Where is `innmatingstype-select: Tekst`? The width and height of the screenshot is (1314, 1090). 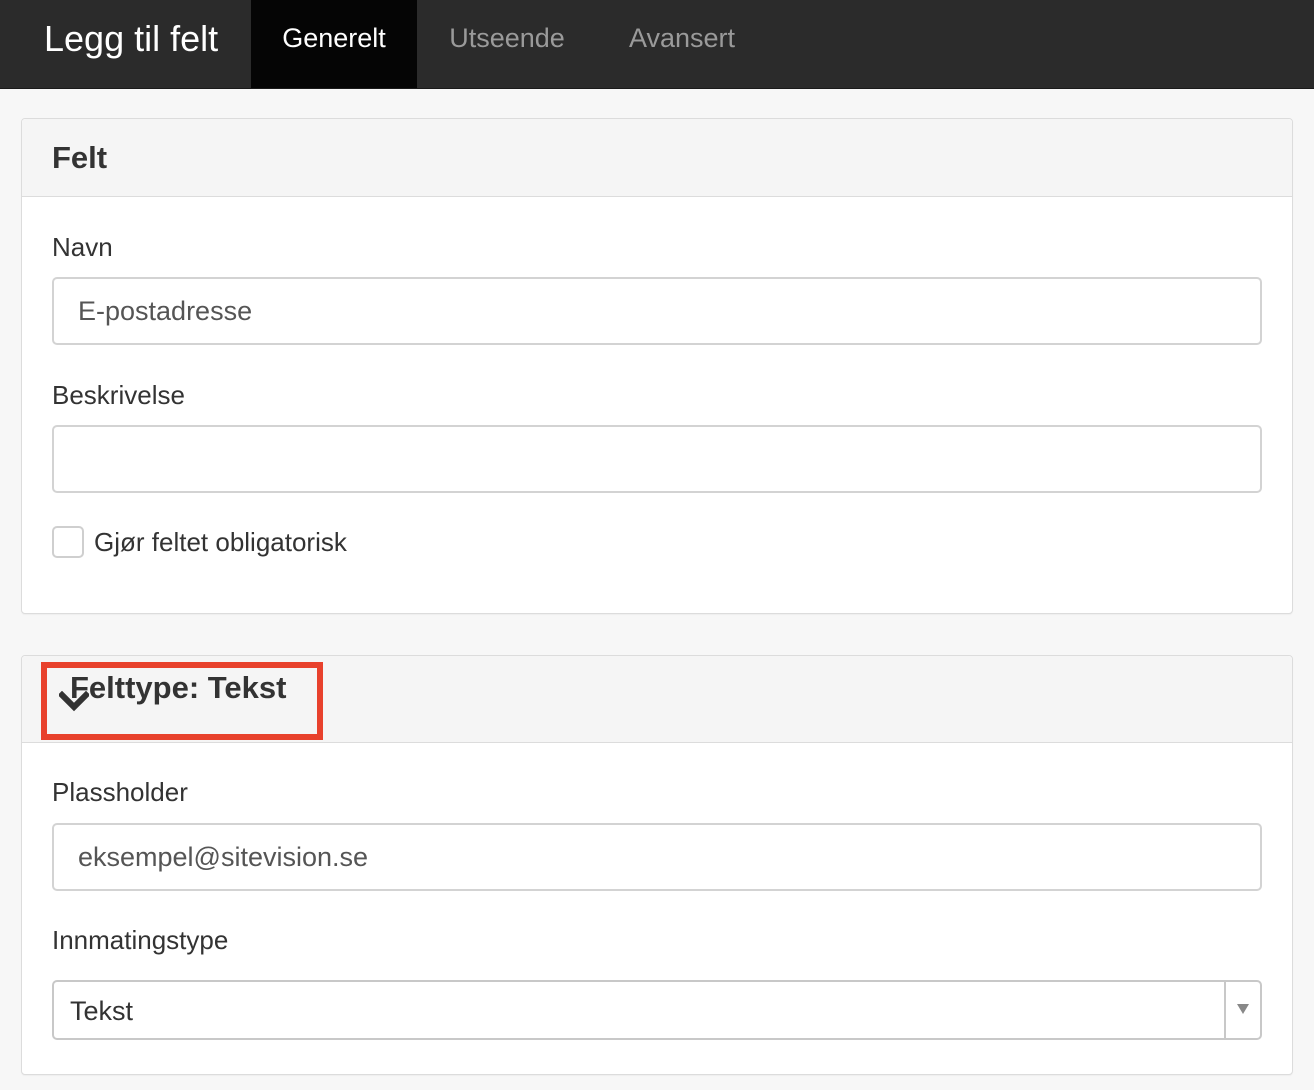
innmatingstype-select: Tekst is located at coordinates (657, 1010).